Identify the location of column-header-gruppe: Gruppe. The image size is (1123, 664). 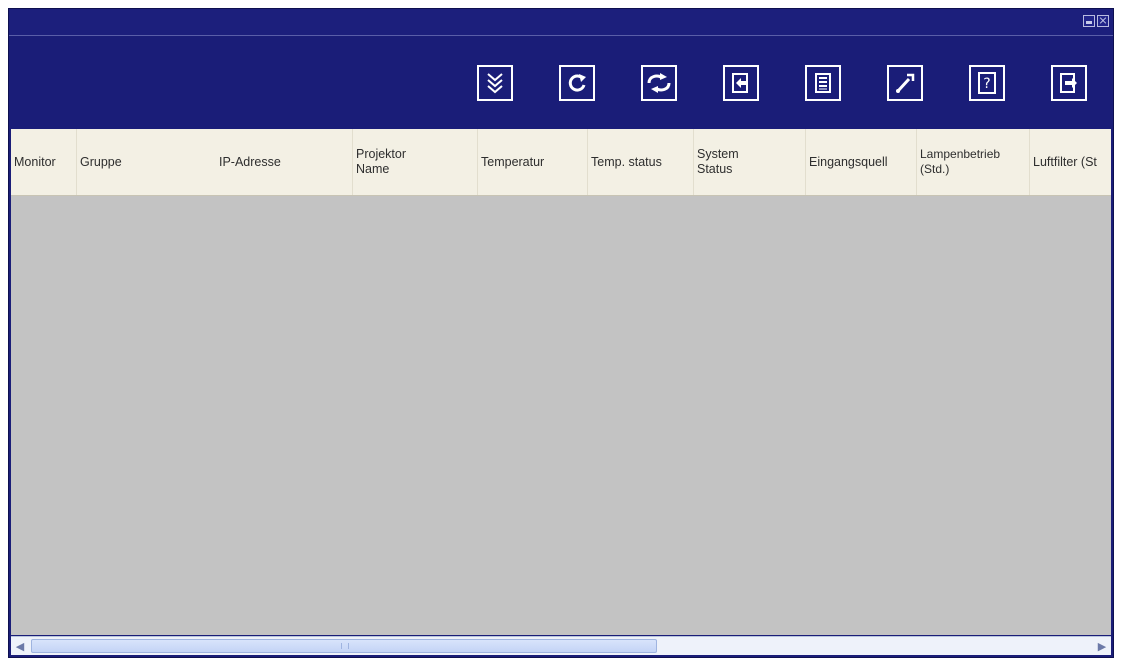
(146, 162).